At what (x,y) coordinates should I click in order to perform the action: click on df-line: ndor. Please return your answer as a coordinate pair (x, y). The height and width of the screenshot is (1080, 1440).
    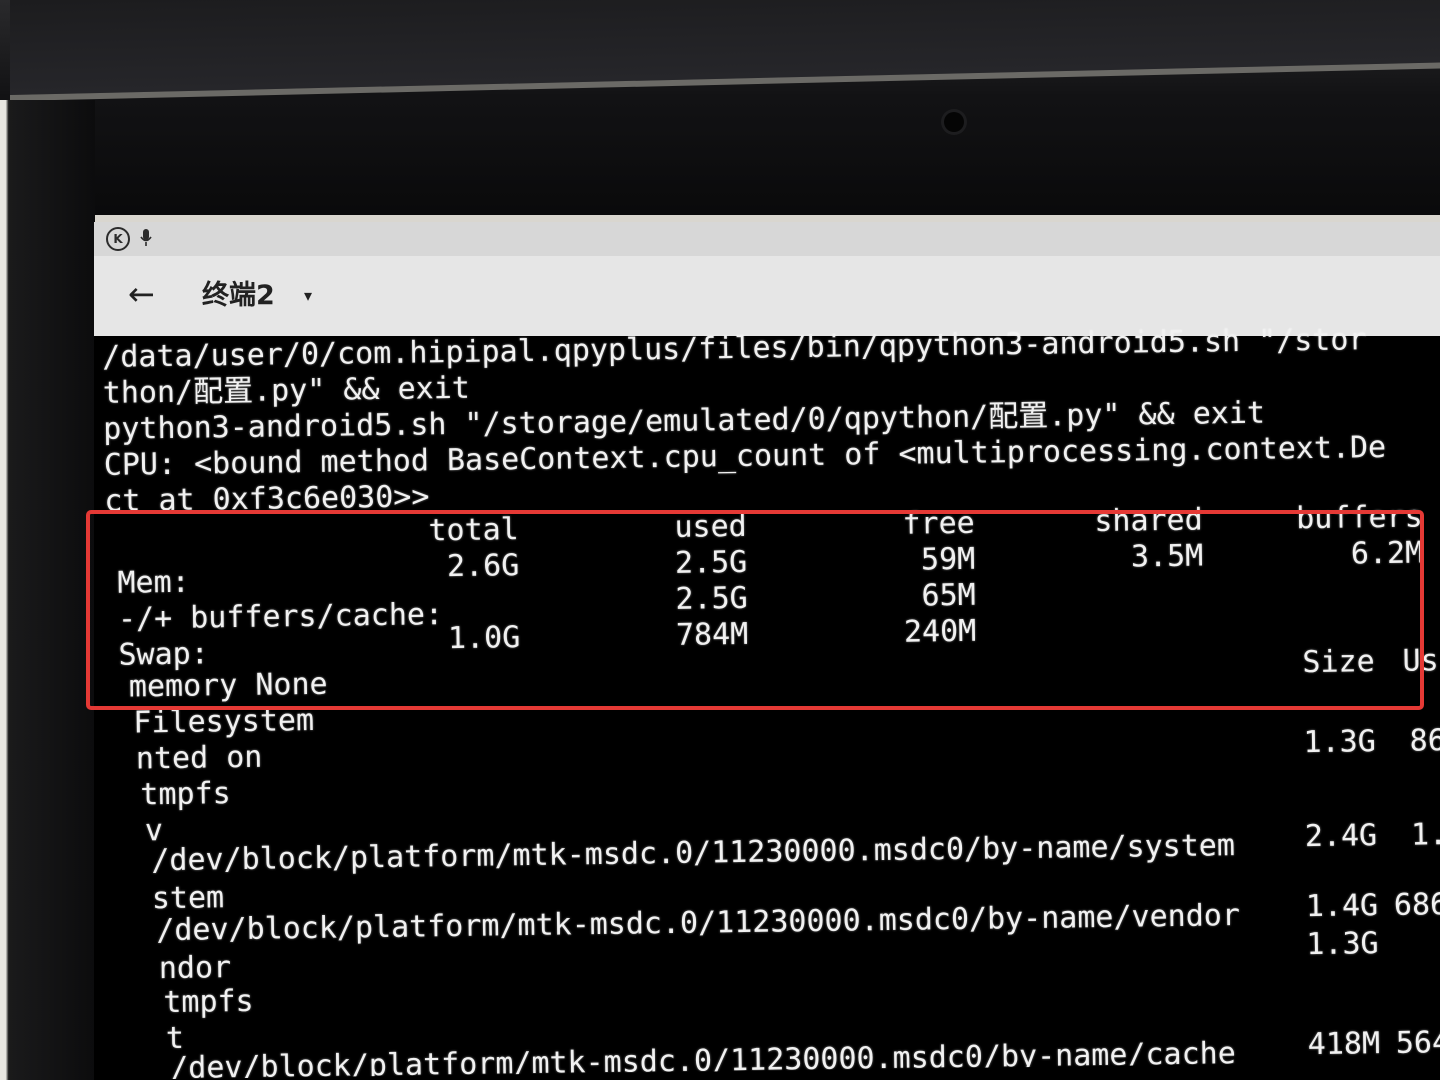
    Looking at the image, I should click on (195, 968).